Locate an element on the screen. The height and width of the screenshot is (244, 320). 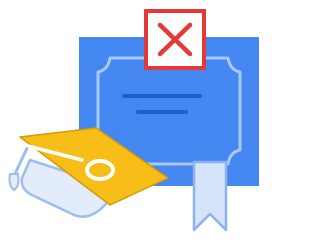
close-icon is located at coordinates (175, 39).